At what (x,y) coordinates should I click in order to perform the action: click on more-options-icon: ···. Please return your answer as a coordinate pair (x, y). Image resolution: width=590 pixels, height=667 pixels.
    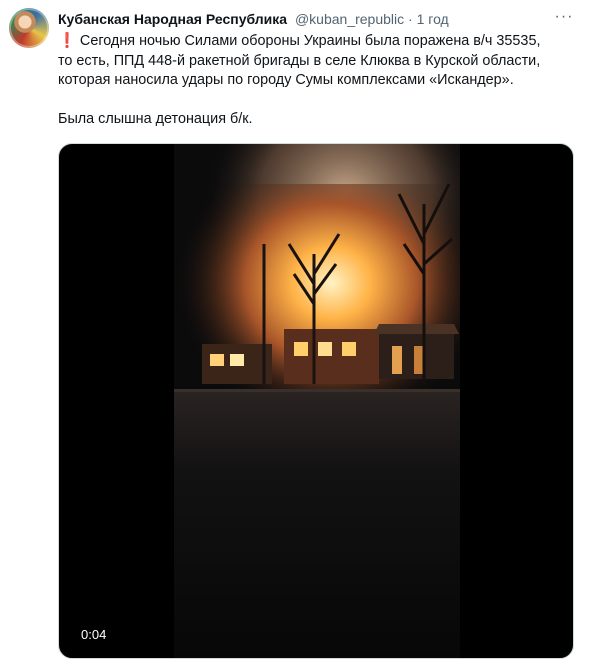
    Looking at the image, I should click on (564, 18).